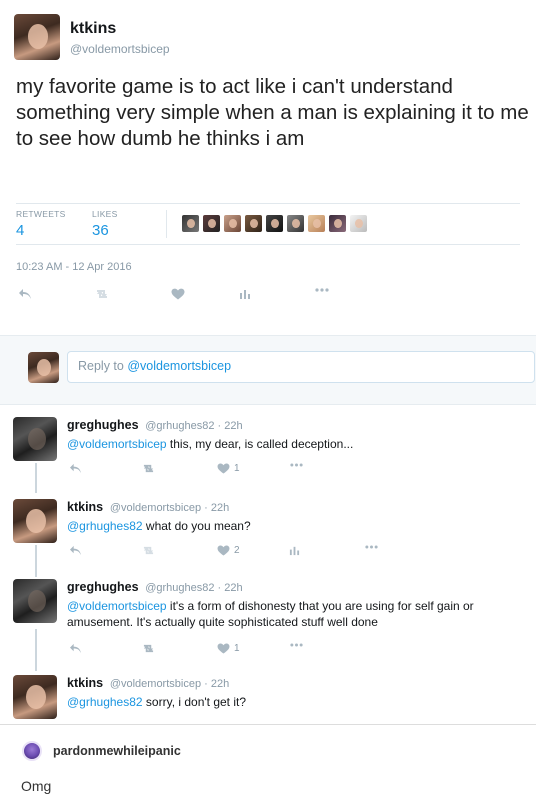 This screenshot has height=807, width=536. Describe the element at coordinates (41, 214) in the screenshot. I see `retweets-label: RETWEETS` at that location.